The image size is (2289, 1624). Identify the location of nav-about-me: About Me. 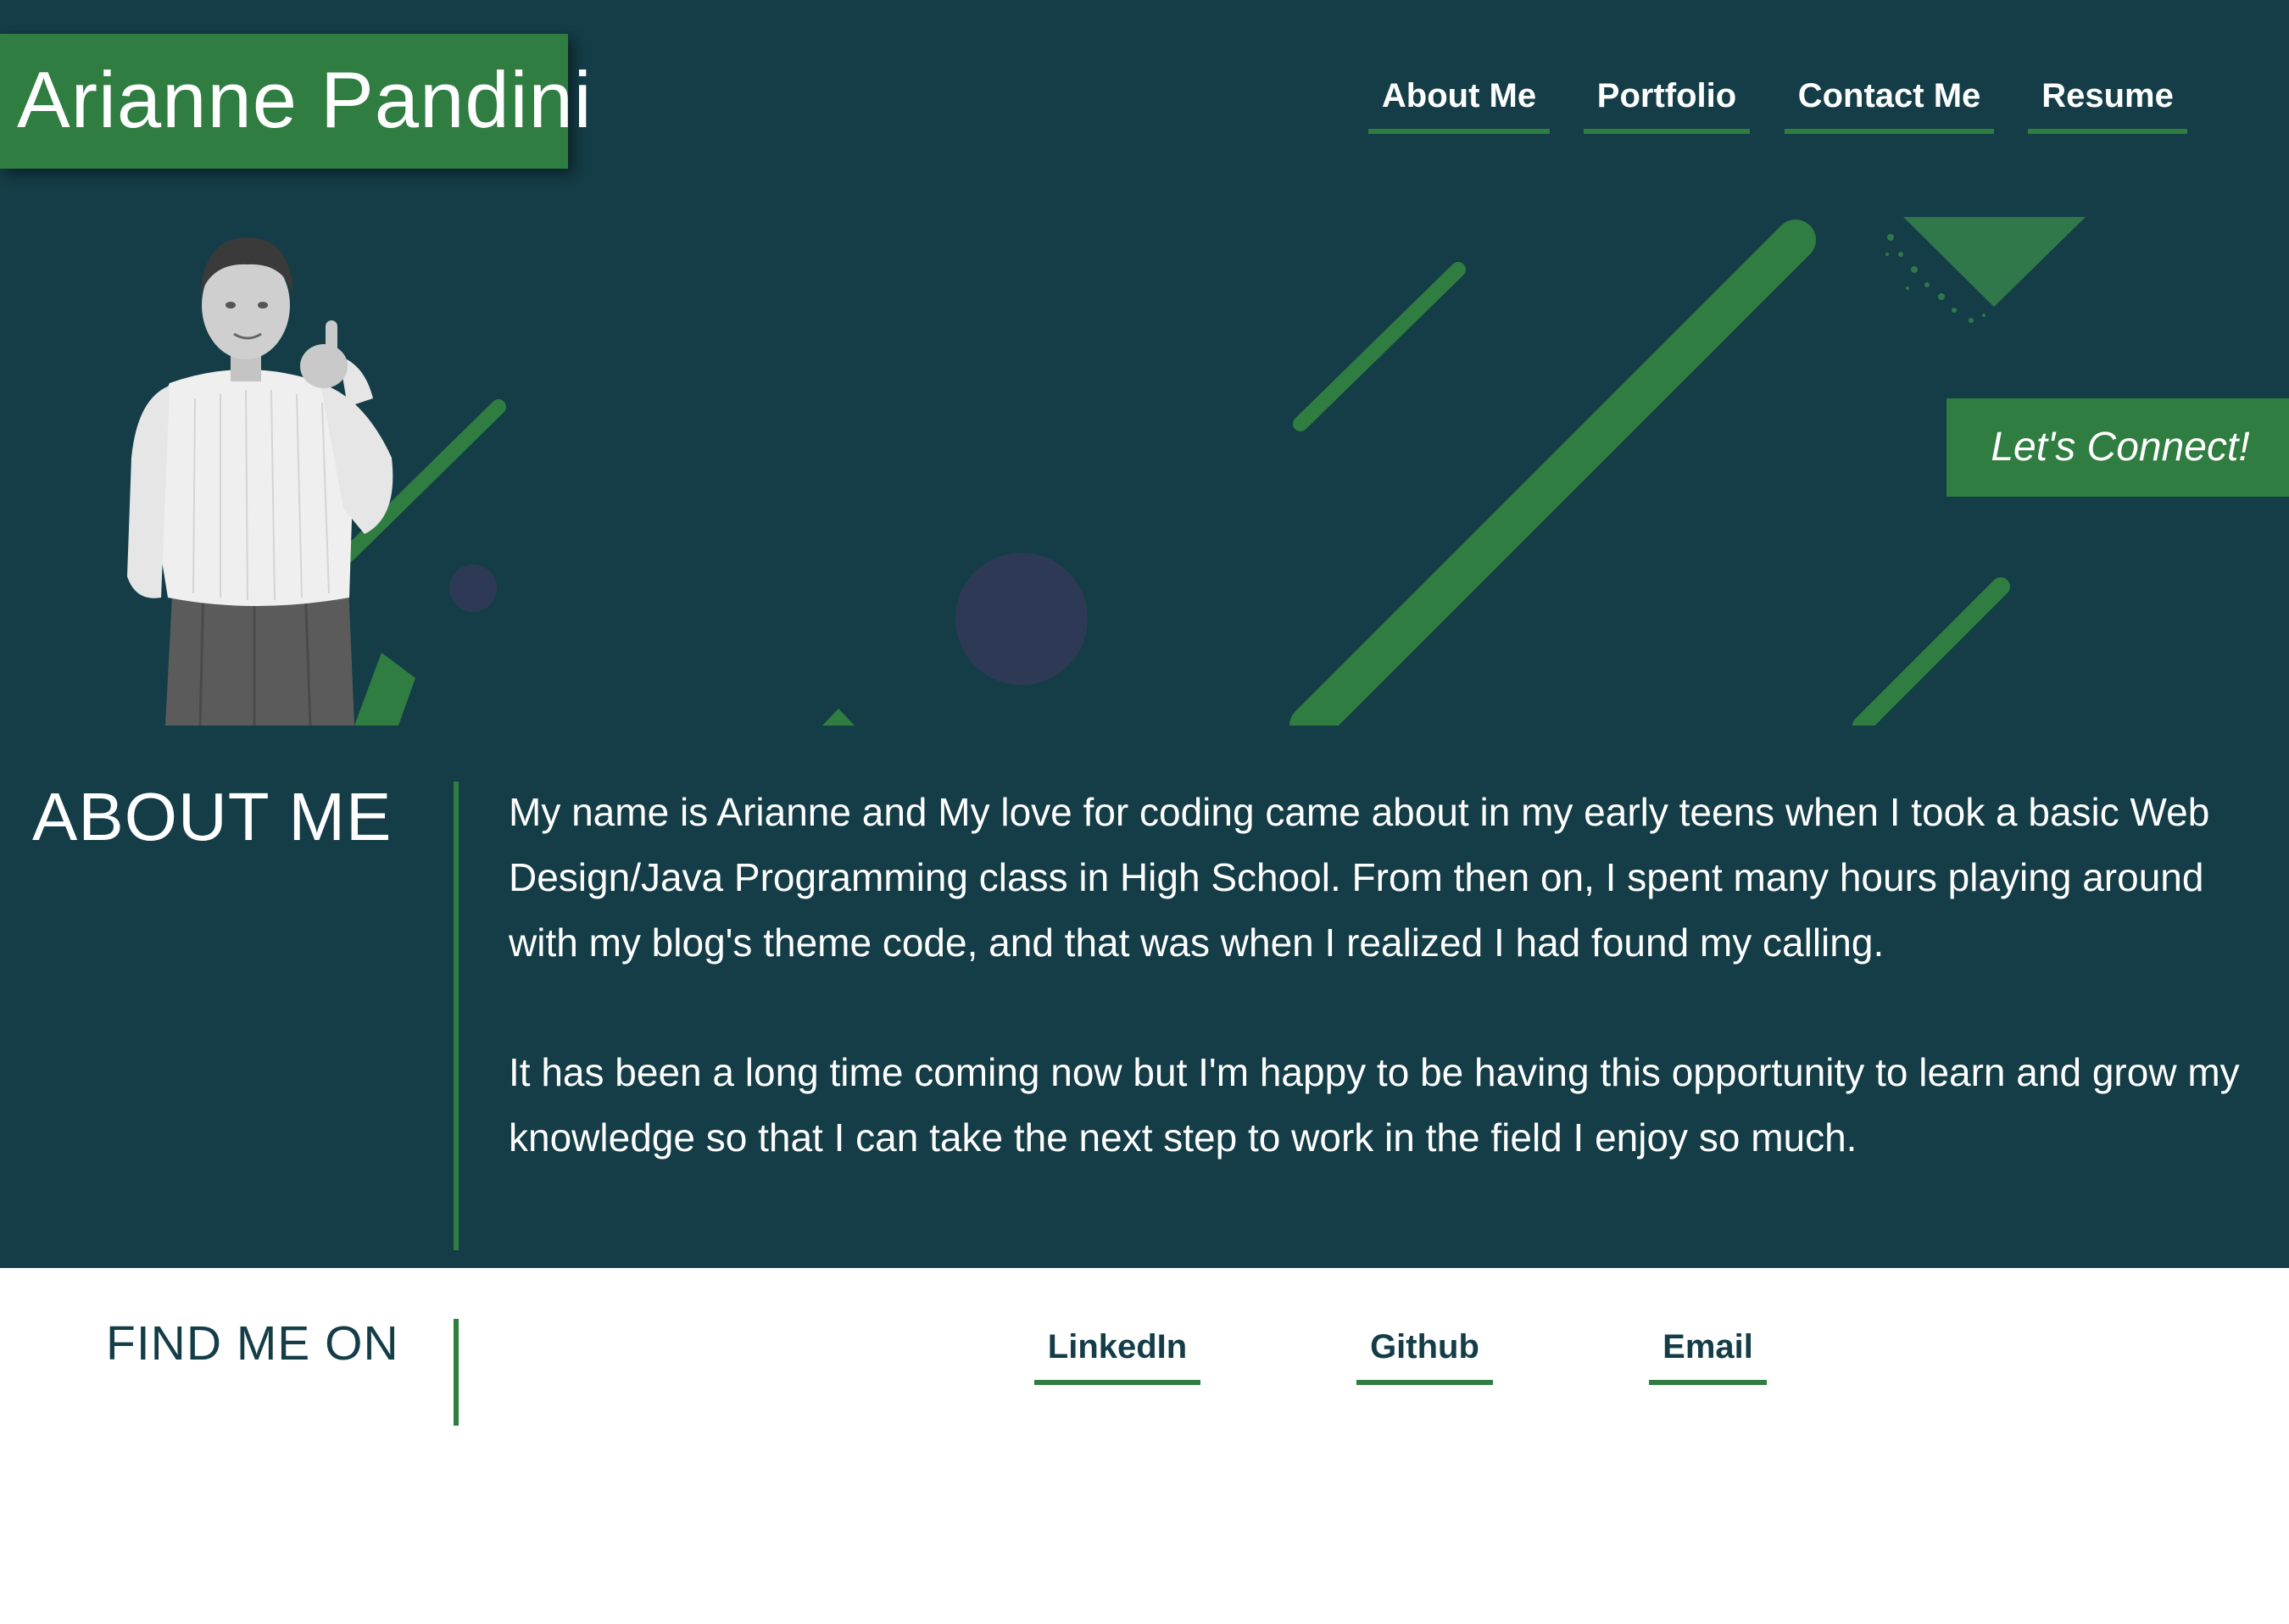
(1459, 102).